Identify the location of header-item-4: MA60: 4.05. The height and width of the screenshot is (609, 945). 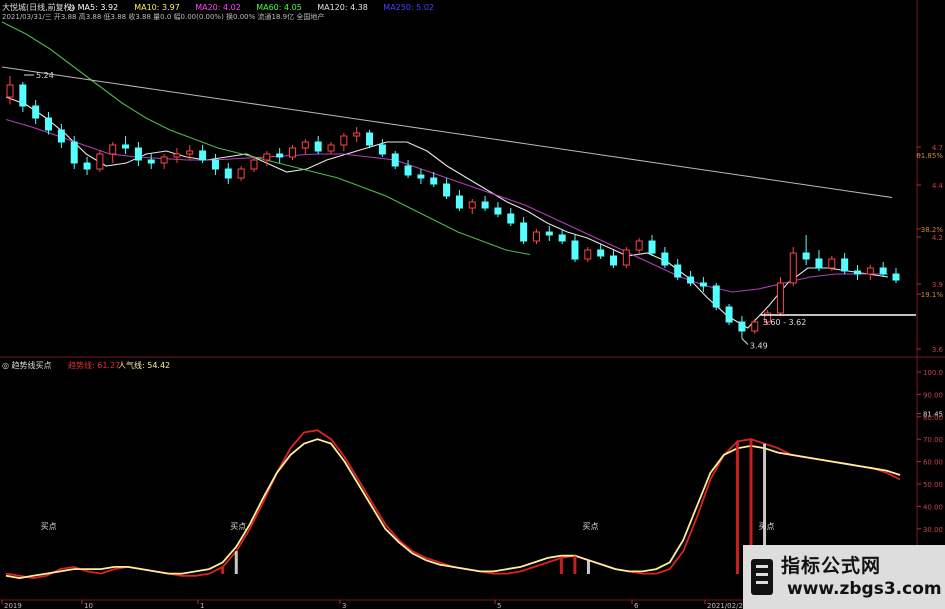
(279, 7).